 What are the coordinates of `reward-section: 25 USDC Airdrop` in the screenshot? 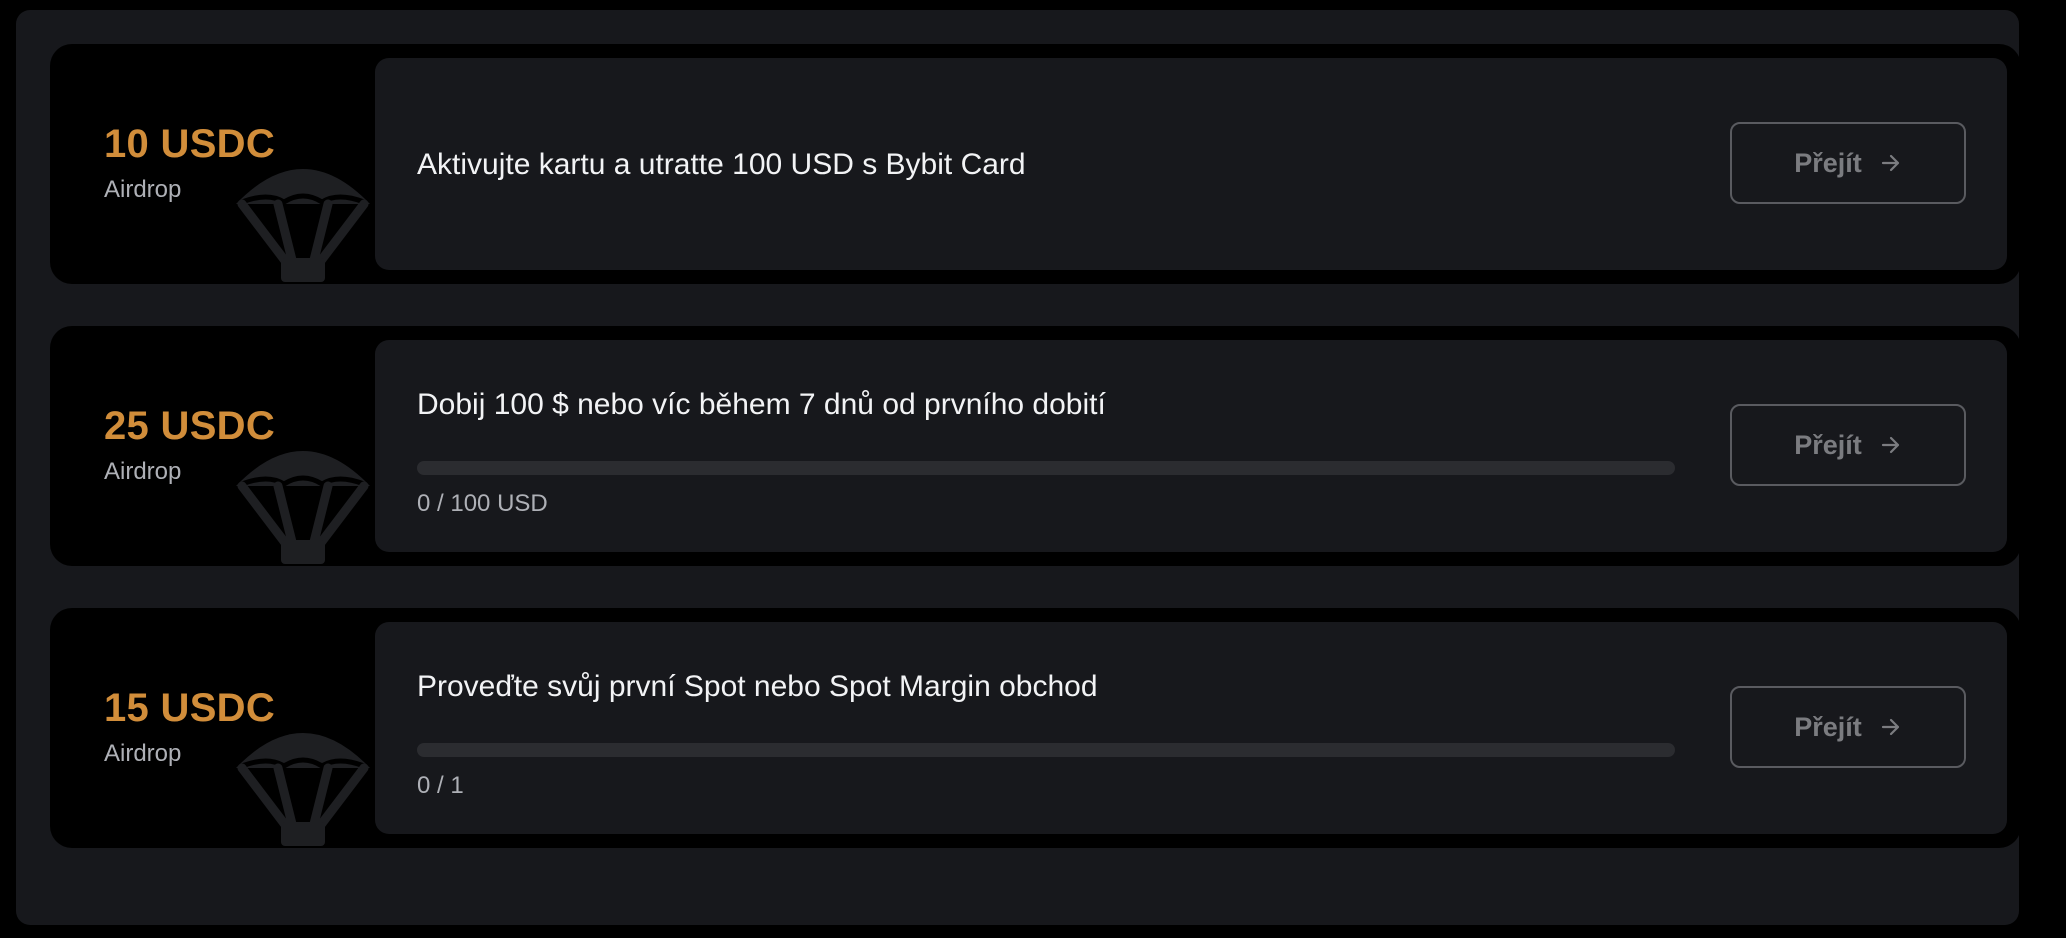 It's located at (212, 446).